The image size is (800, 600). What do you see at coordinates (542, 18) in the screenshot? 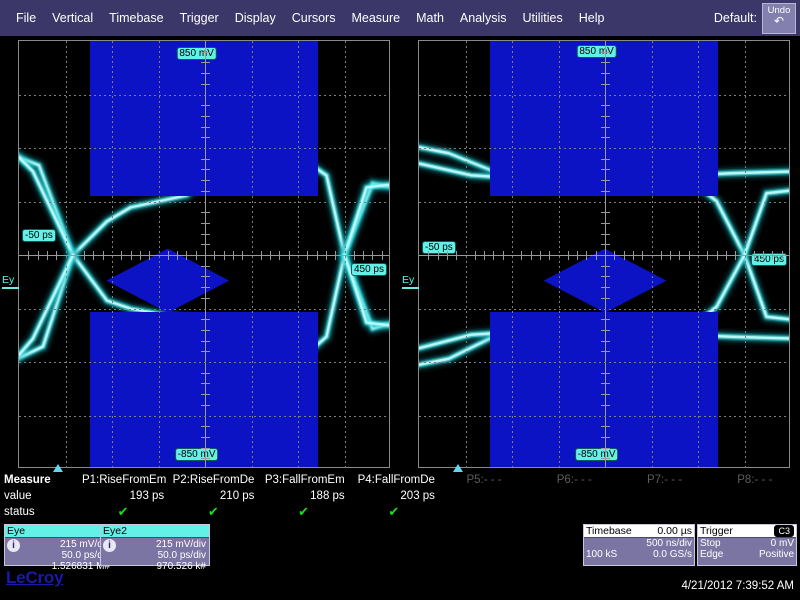
I see `menu-item-utilities: Utilities` at bounding box center [542, 18].